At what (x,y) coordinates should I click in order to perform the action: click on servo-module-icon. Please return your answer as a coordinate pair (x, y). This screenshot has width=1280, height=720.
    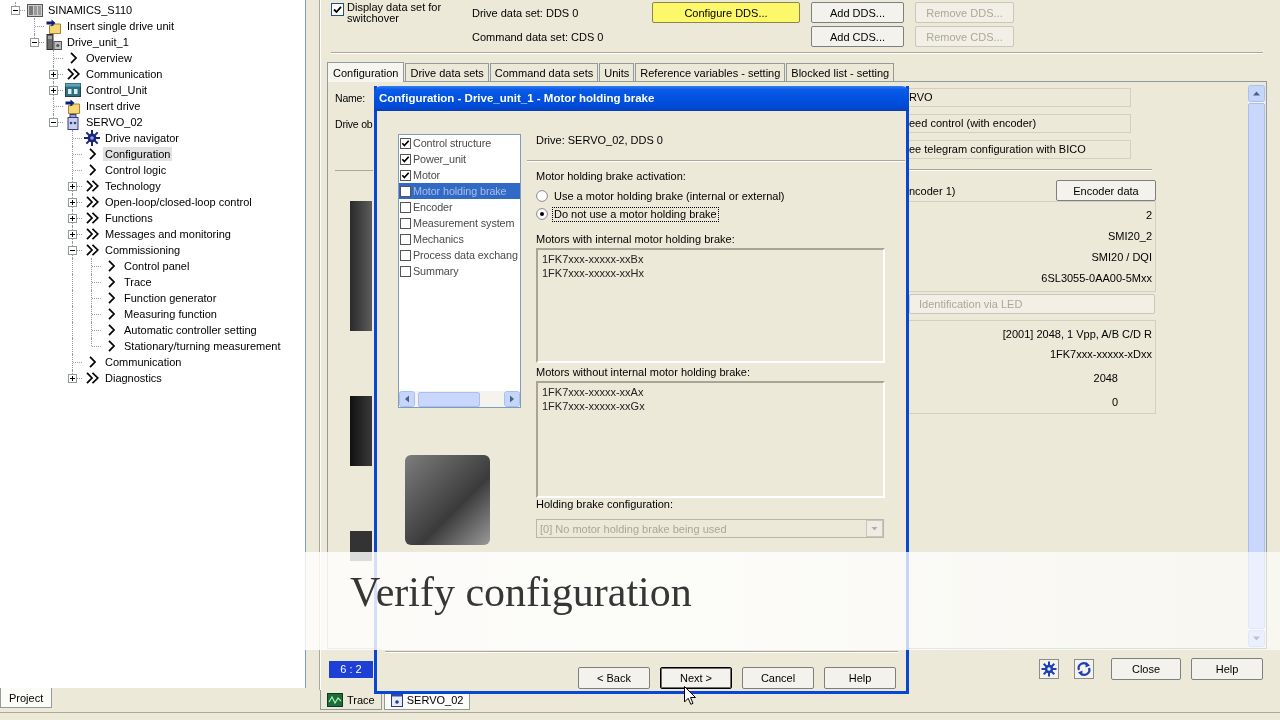
    Looking at the image, I should click on (73, 122).